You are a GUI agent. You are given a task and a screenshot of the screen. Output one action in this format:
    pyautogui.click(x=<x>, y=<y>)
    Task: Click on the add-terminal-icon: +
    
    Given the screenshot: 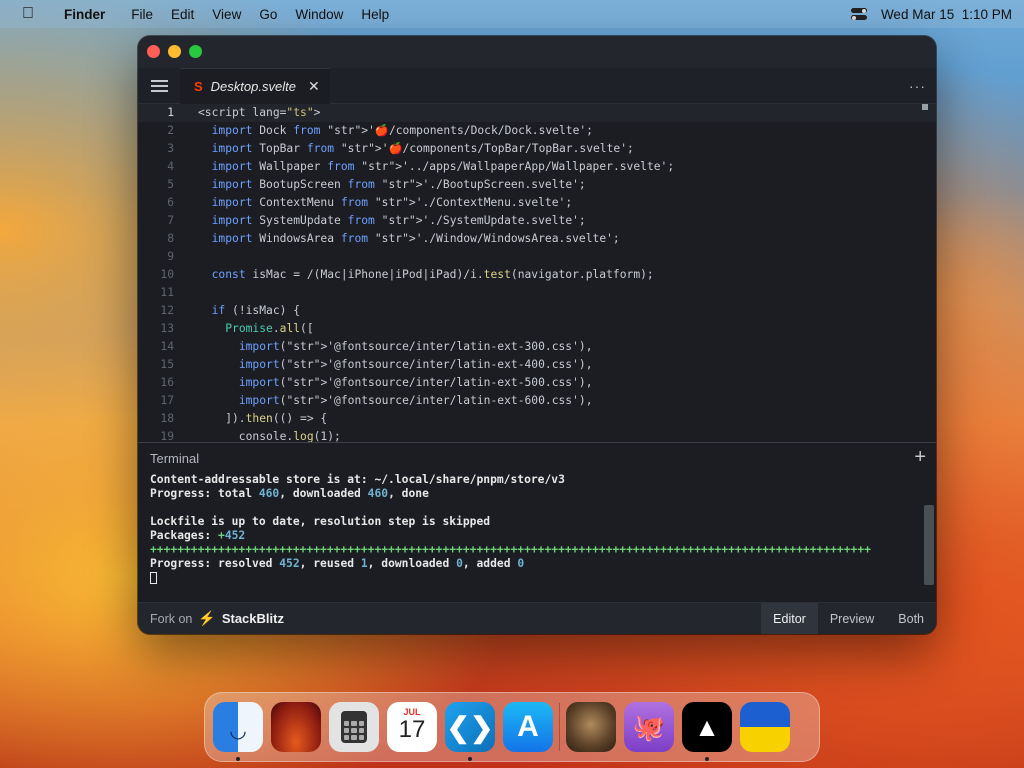 What is the action you would take?
    pyautogui.click(x=920, y=457)
    